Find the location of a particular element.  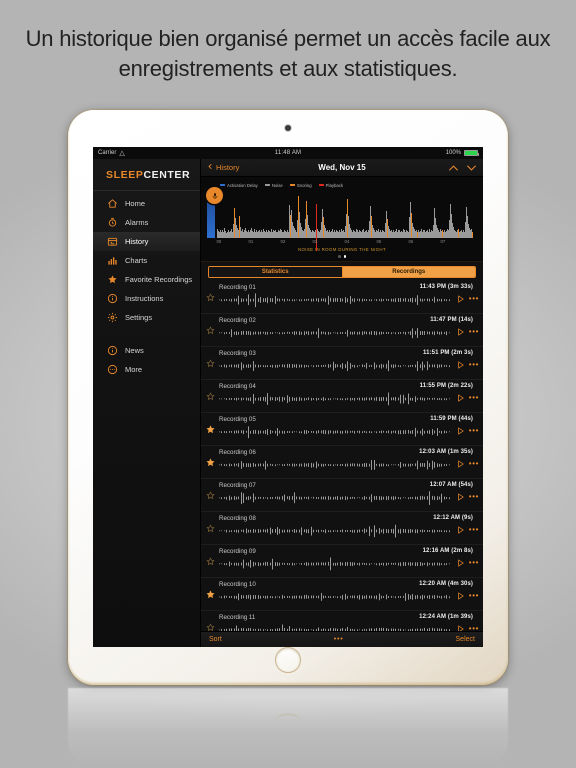

sidebar-item-history: History is located at coordinates (146, 241).